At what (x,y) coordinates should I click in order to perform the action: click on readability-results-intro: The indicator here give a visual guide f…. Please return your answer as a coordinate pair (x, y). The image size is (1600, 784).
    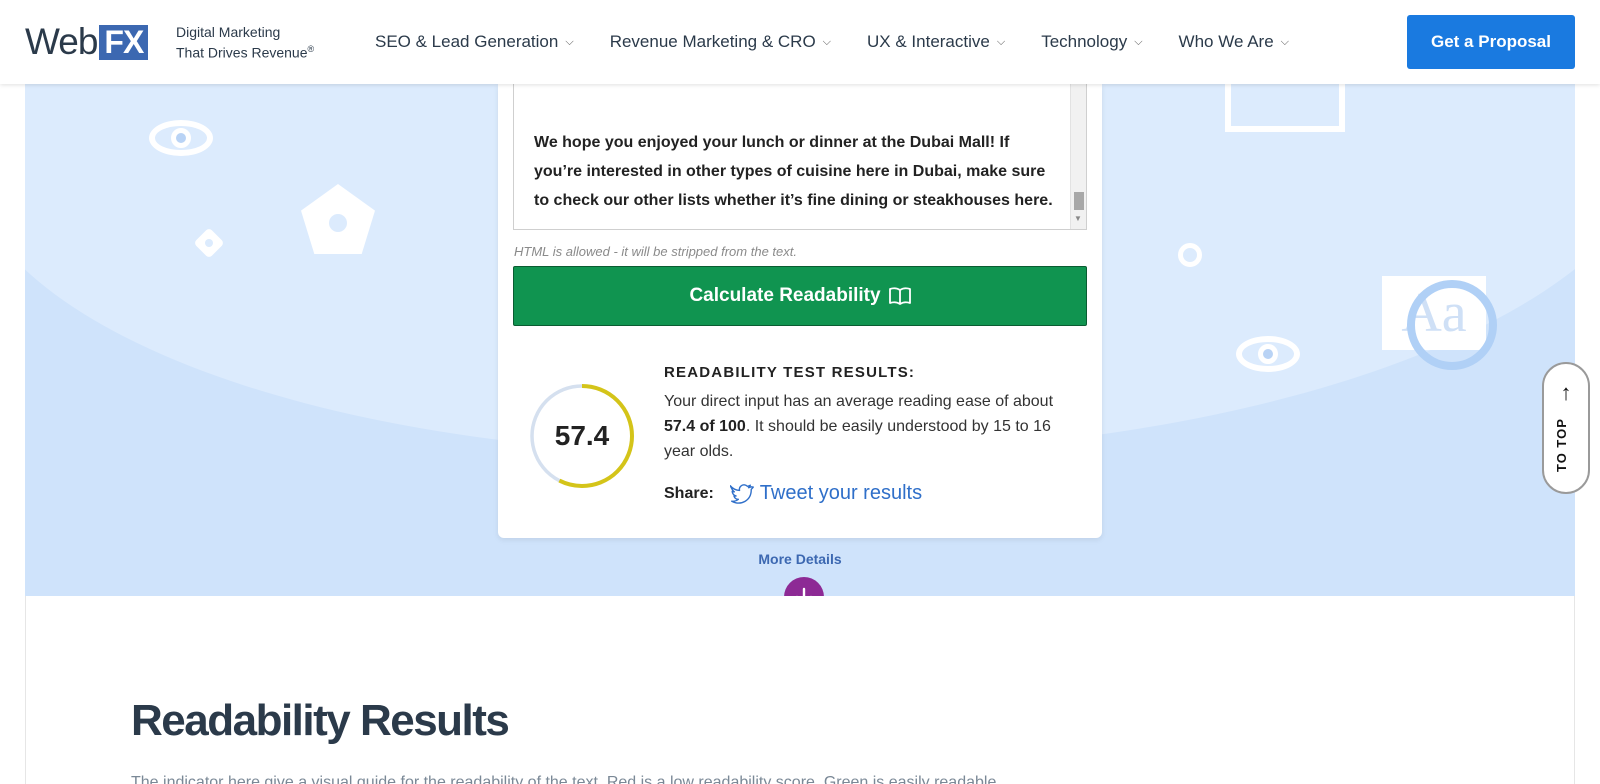
    Looking at the image, I should click on (566, 779).